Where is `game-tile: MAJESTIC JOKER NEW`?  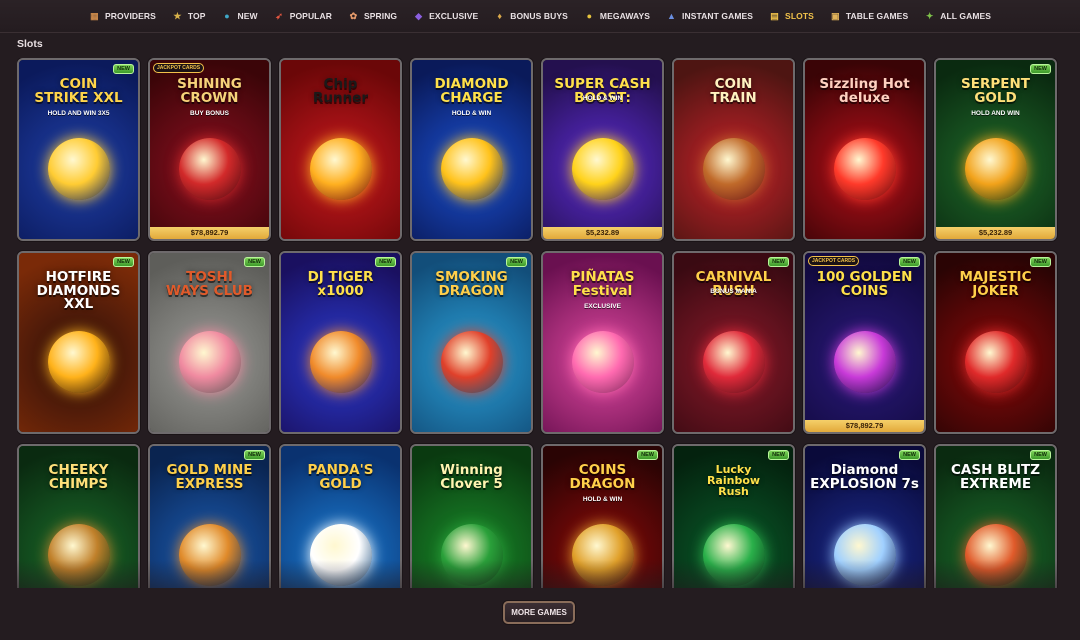
game-tile: MAJESTIC JOKER NEW is located at coordinates (995, 342).